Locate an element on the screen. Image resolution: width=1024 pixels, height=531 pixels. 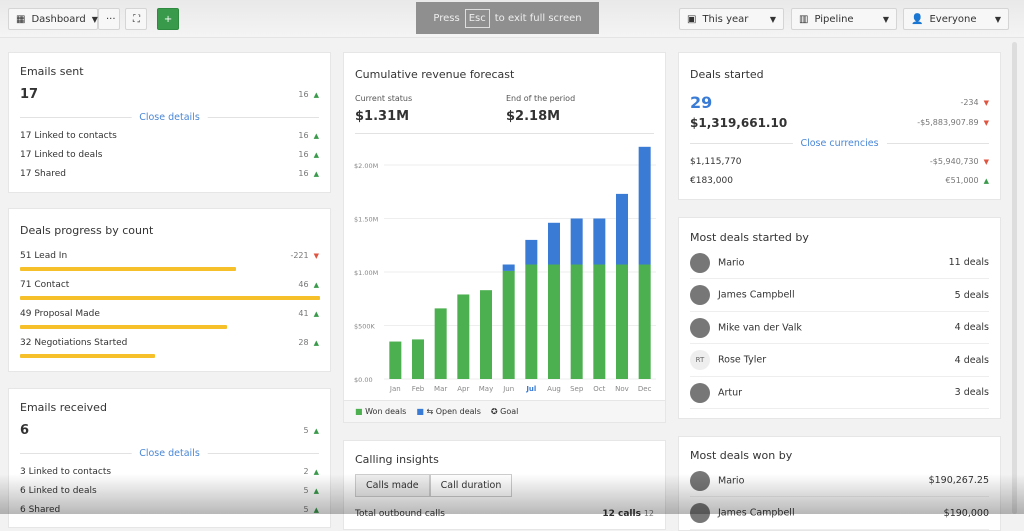
calendar-icon: ▣ is located at coordinates (692, 19).